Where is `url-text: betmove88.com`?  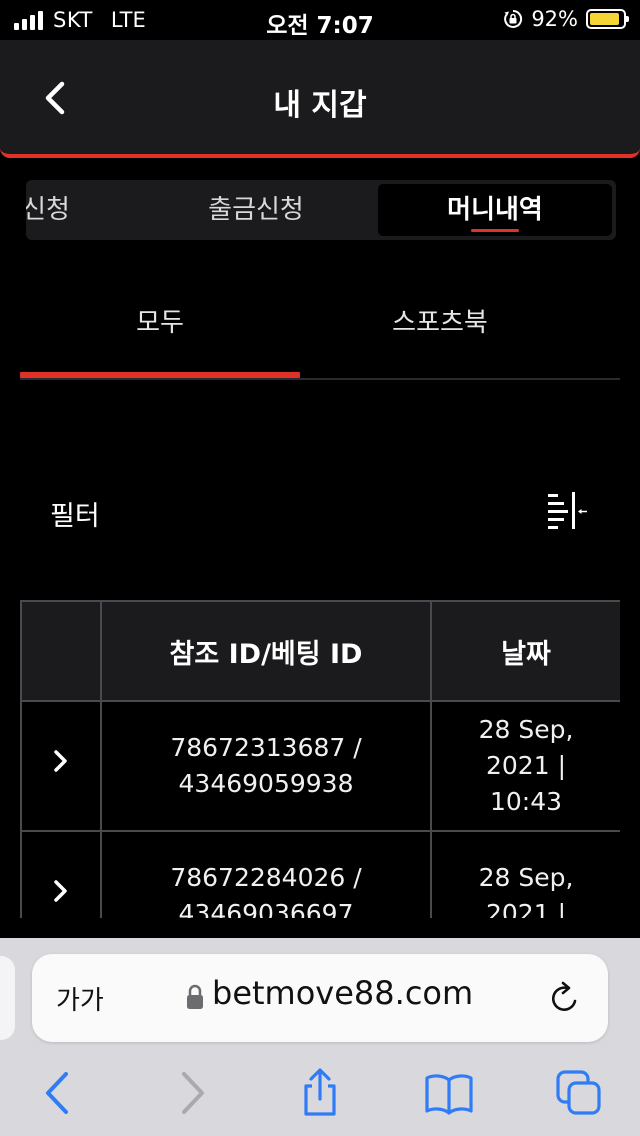
url-text: betmove88.com is located at coordinates (342, 993).